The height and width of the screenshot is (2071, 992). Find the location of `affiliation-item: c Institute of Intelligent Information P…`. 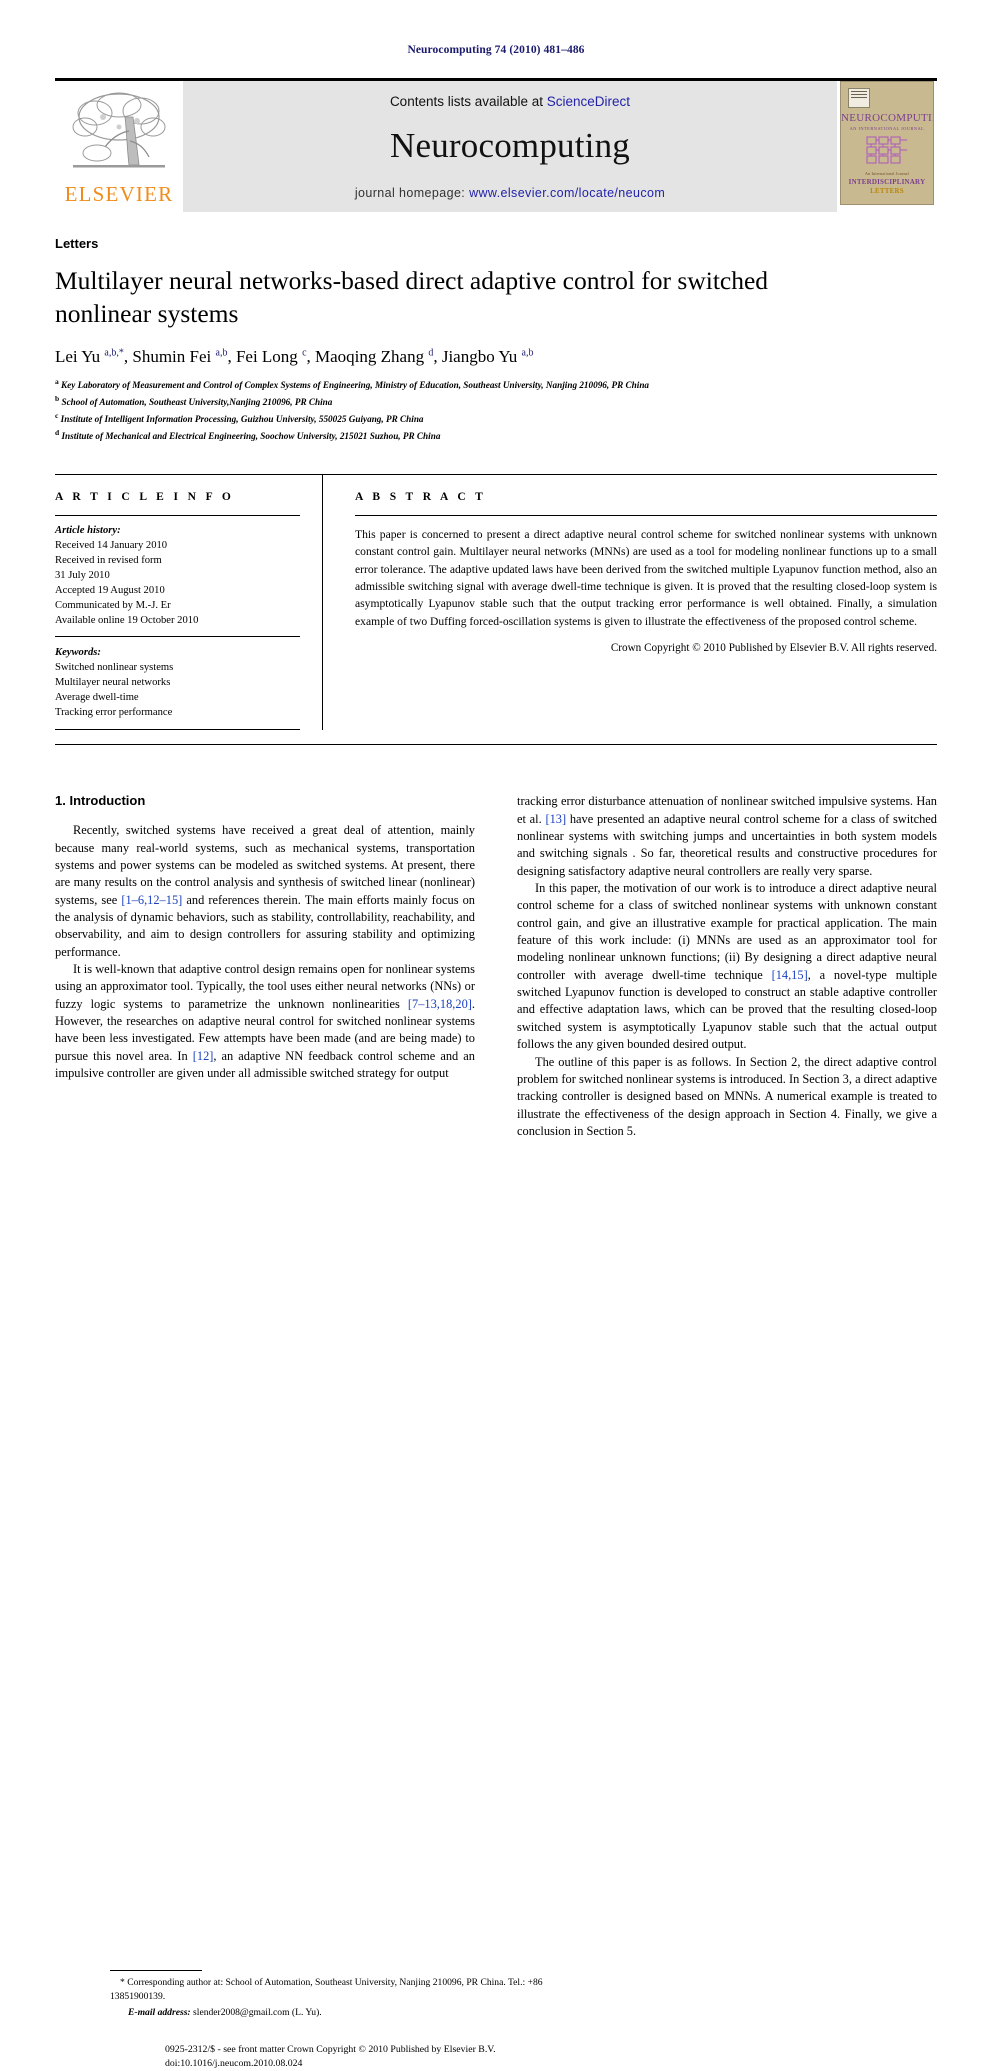

affiliation-item: c Institute of Intelligent Information P… is located at coordinates (496, 418).